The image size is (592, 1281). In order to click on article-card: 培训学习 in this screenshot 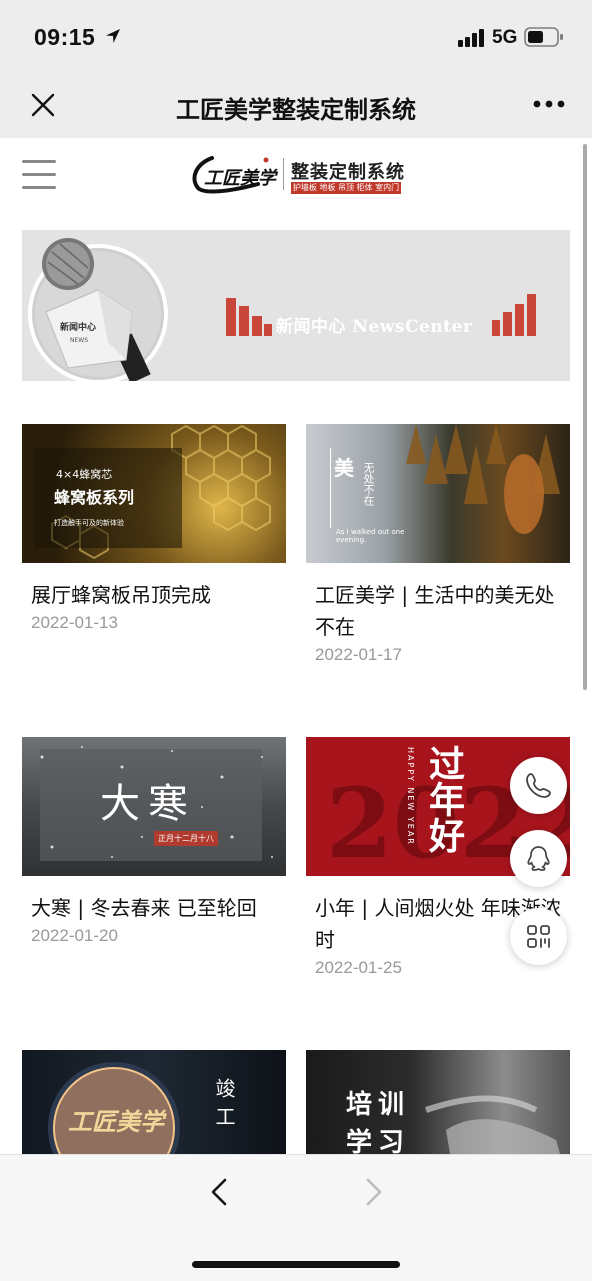, I will do `click(438, 1102)`.